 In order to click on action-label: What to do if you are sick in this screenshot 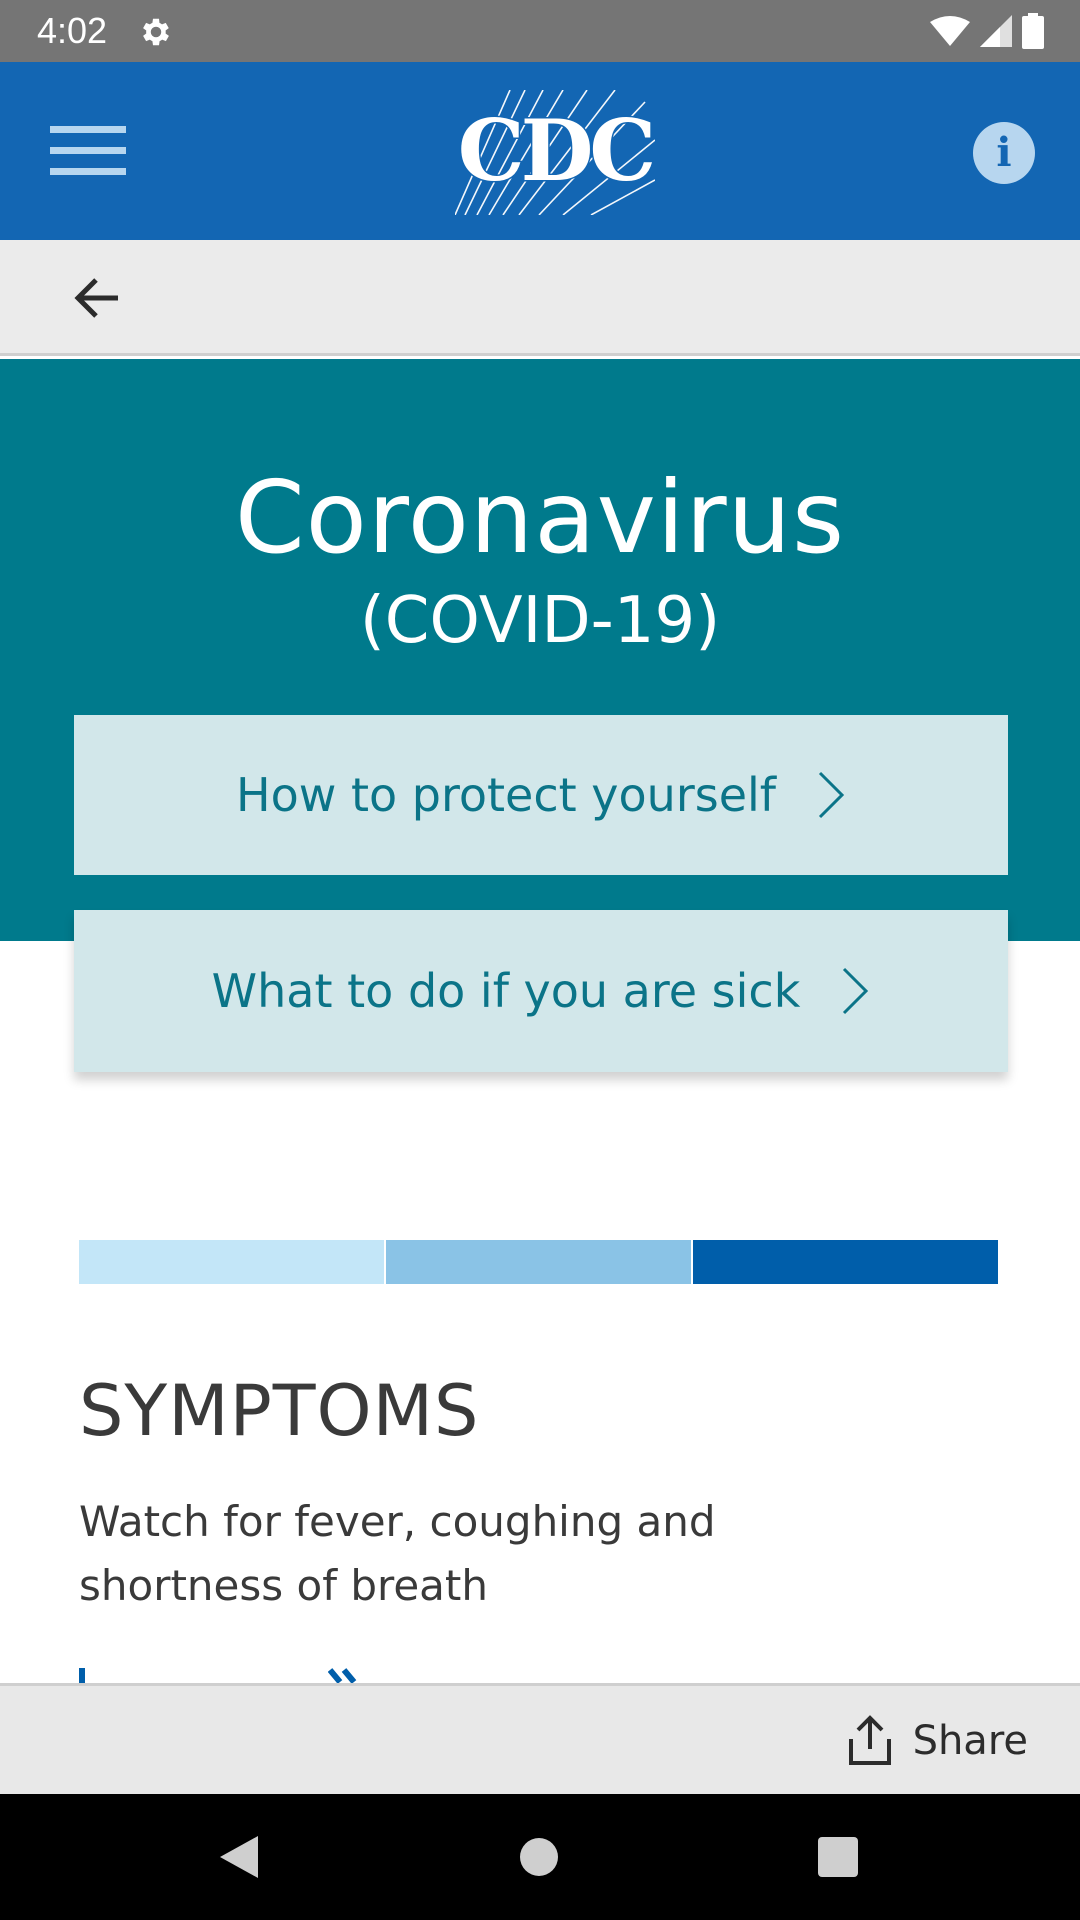, I will do `click(506, 991)`.